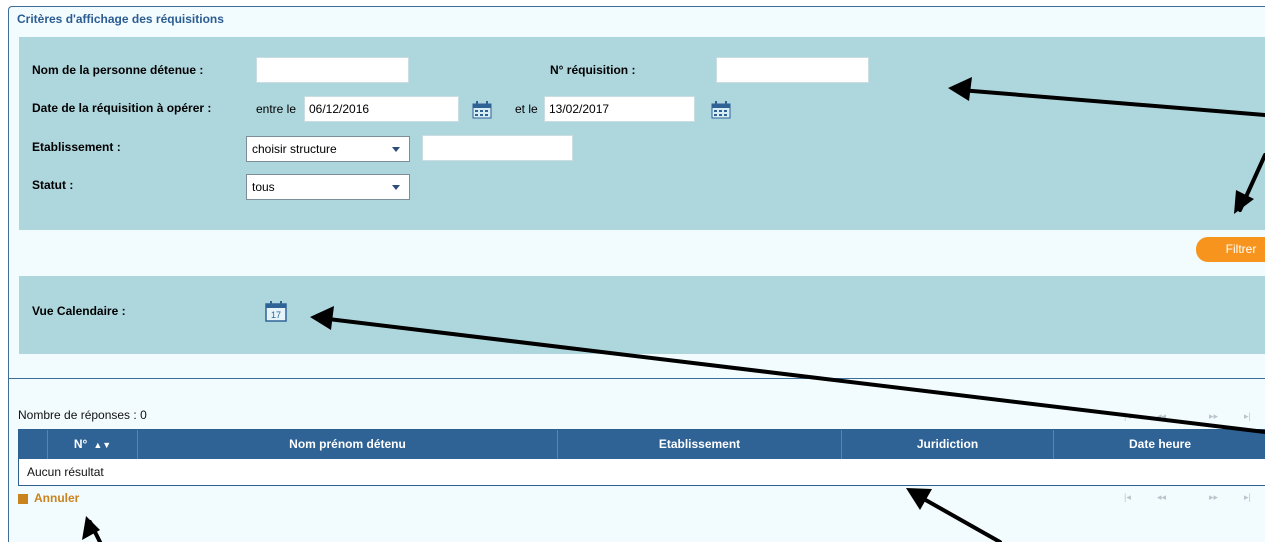 The height and width of the screenshot is (542, 1265). I want to click on calendar-day-number: 17, so click(276, 315).